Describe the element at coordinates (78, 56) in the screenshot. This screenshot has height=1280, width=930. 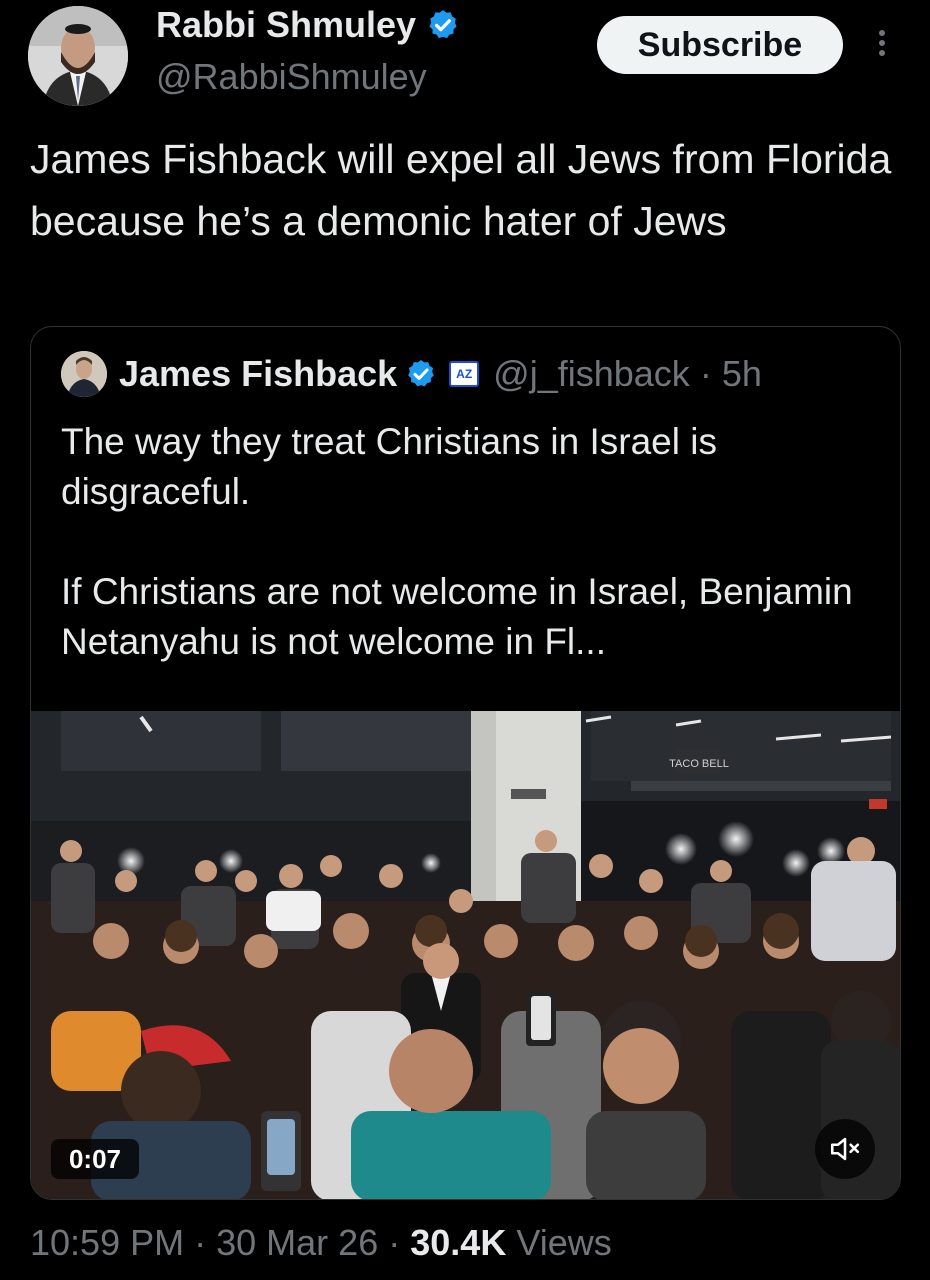
I see `author-avatar` at that location.